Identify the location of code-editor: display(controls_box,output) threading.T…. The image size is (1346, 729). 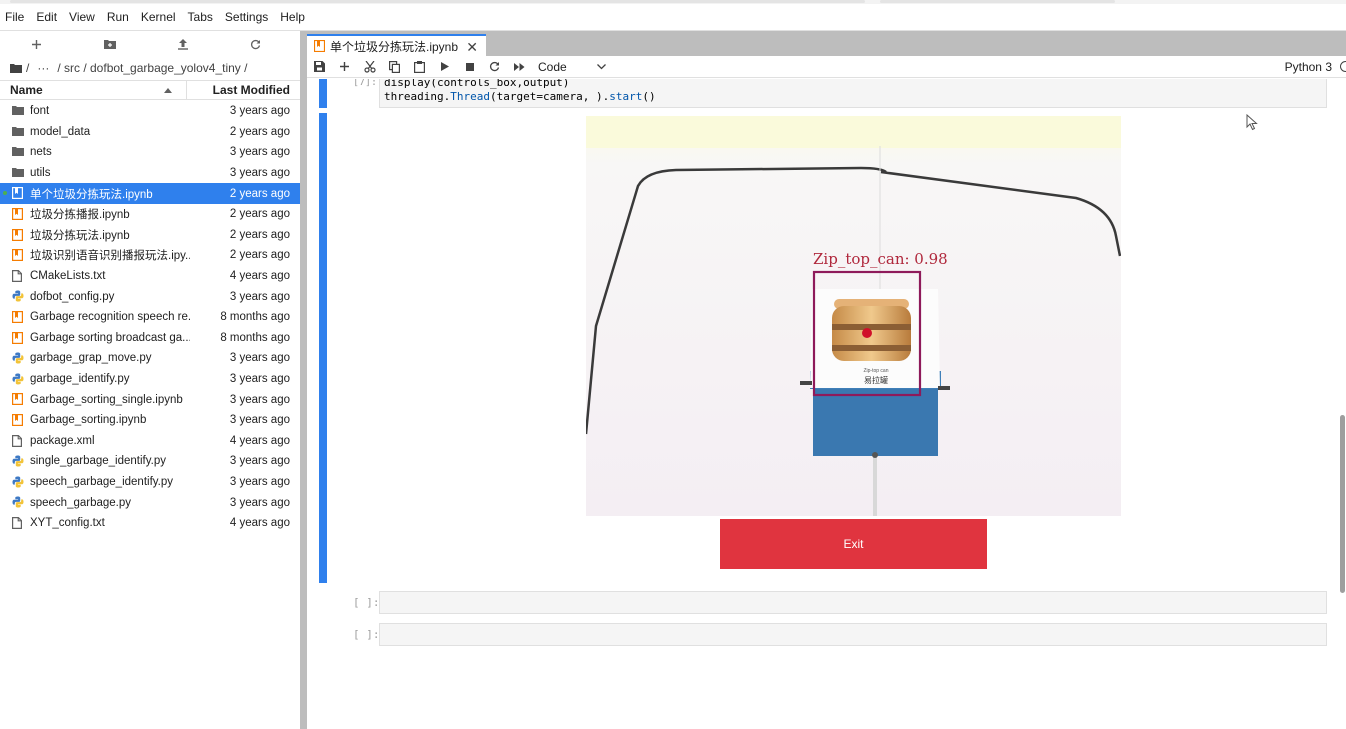
(853, 93).